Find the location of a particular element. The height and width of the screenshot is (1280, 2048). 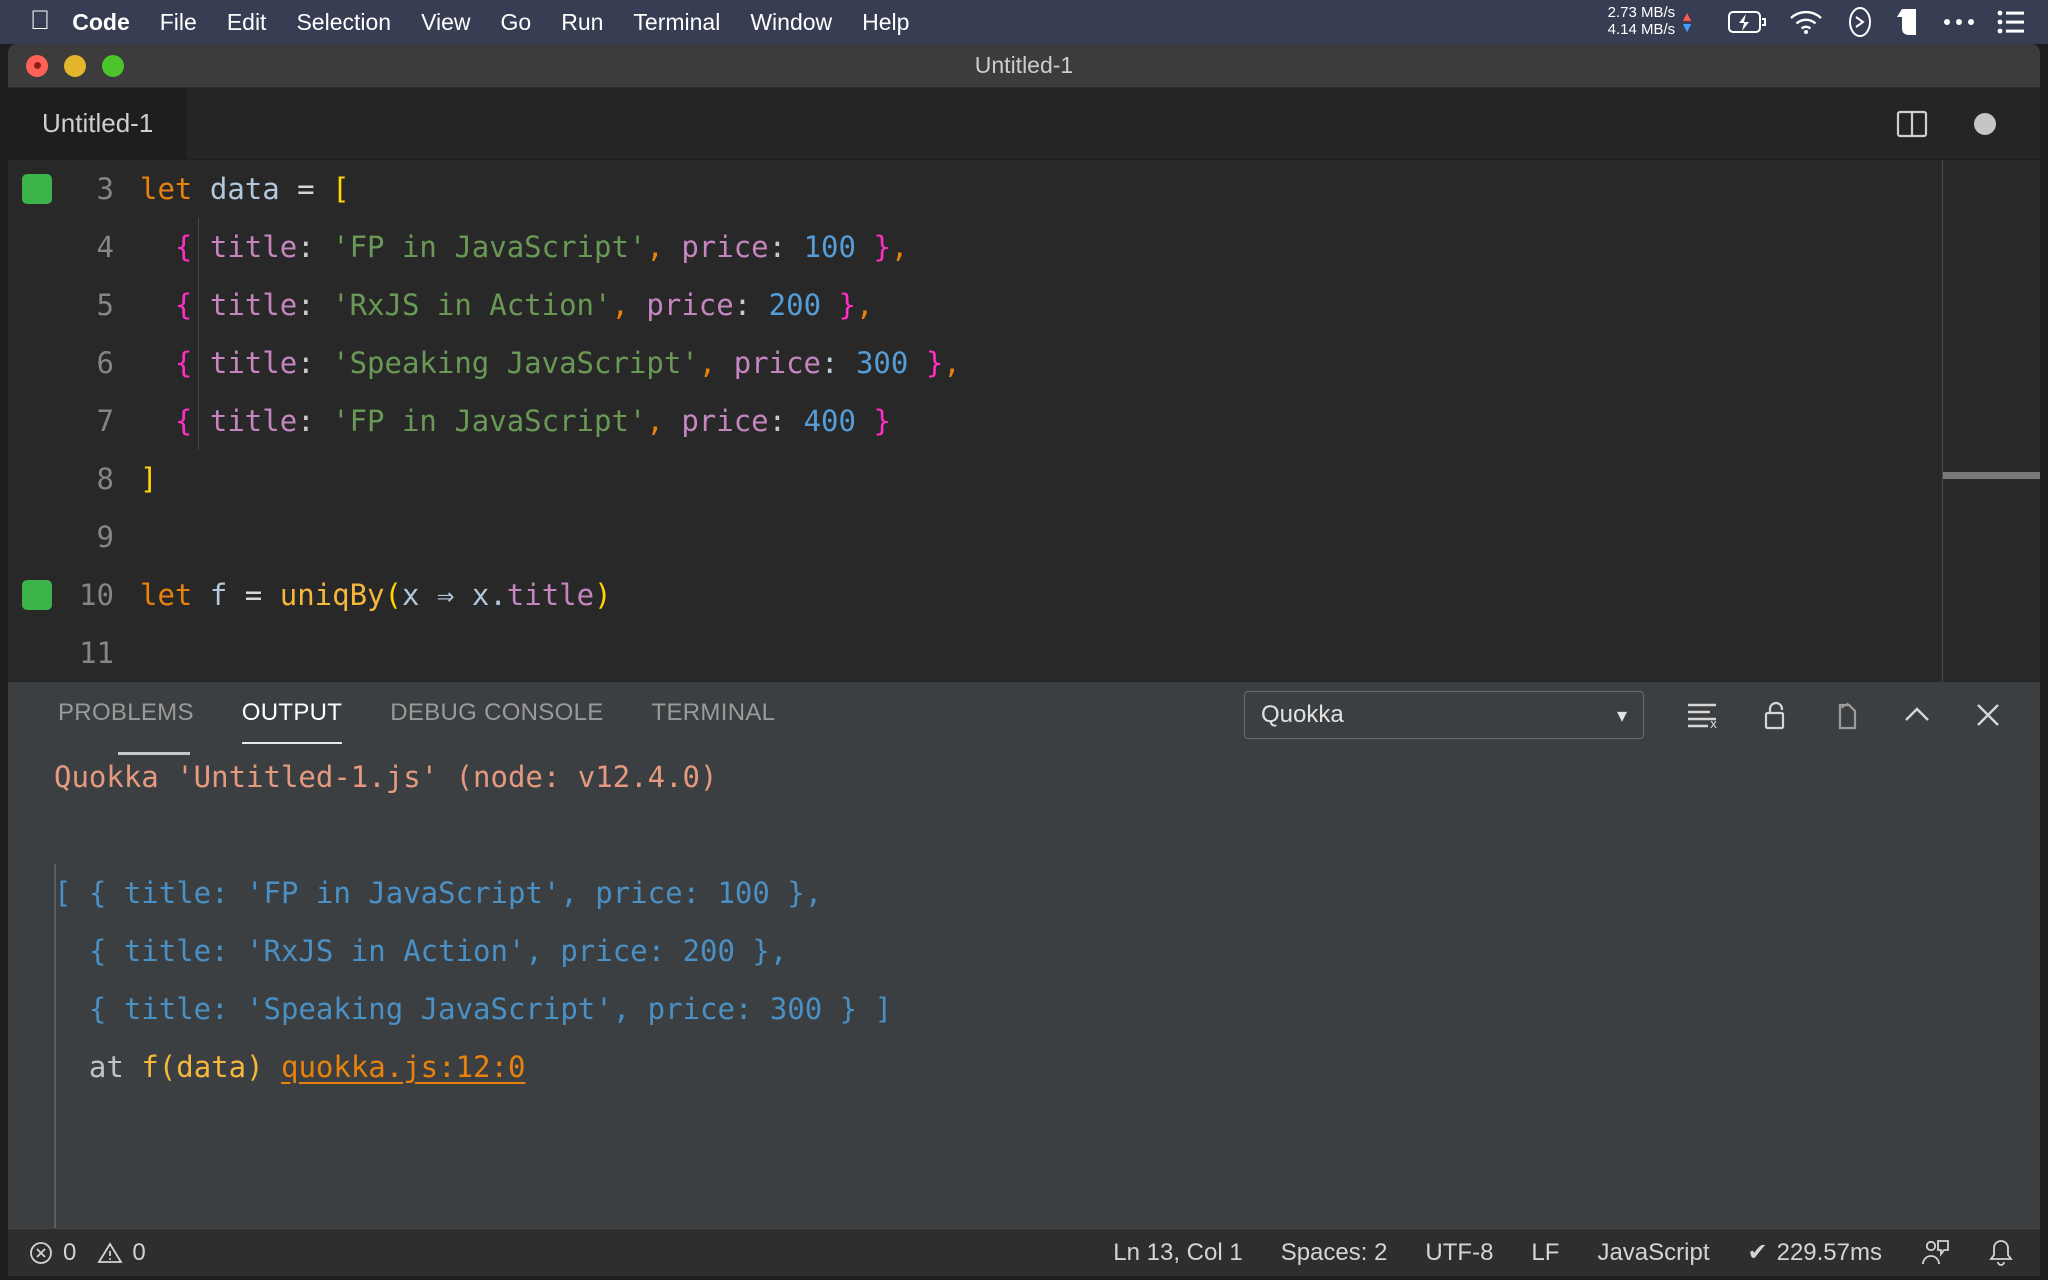

status-problems: 0 0 is located at coordinates (87, 1253).